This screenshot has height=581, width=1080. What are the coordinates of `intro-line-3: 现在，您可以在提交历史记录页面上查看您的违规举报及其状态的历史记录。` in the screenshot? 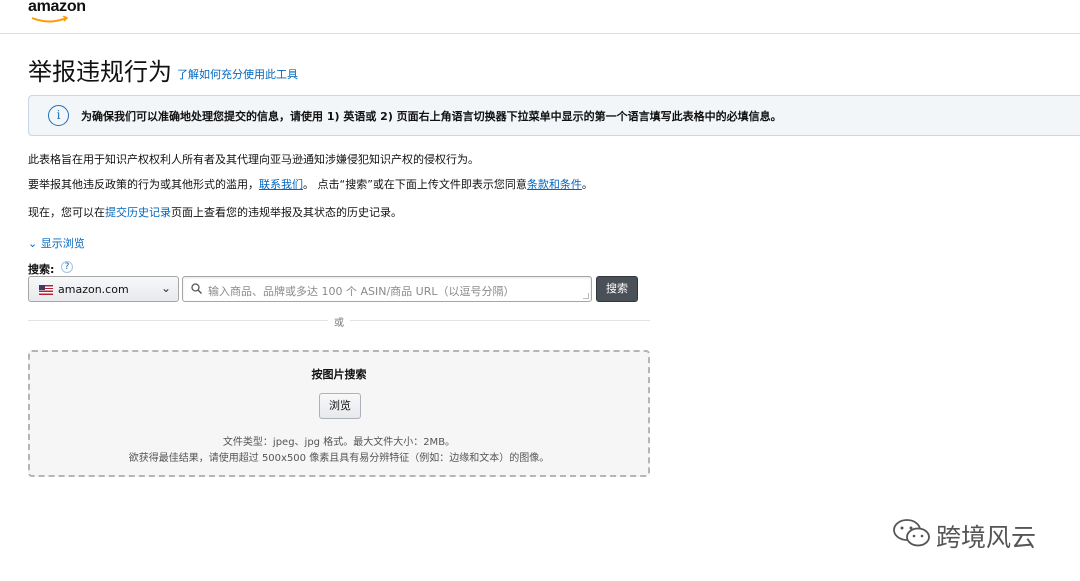 It's located at (215, 212).